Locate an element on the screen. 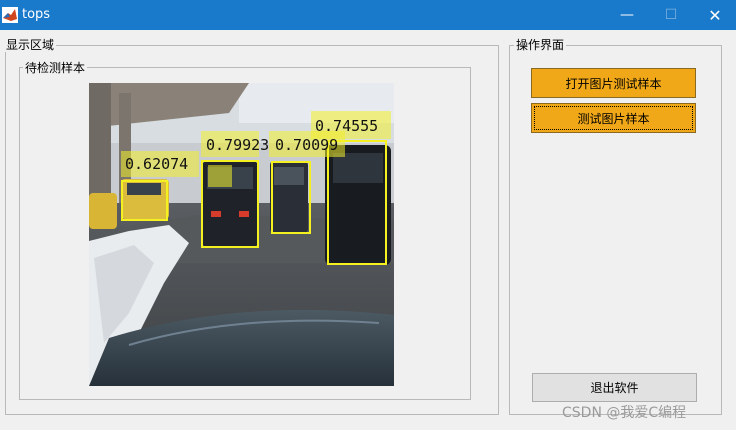 This screenshot has height=430, width=736. window-titlebar: tops — ☐ ✕ is located at coordinates (368, 15).